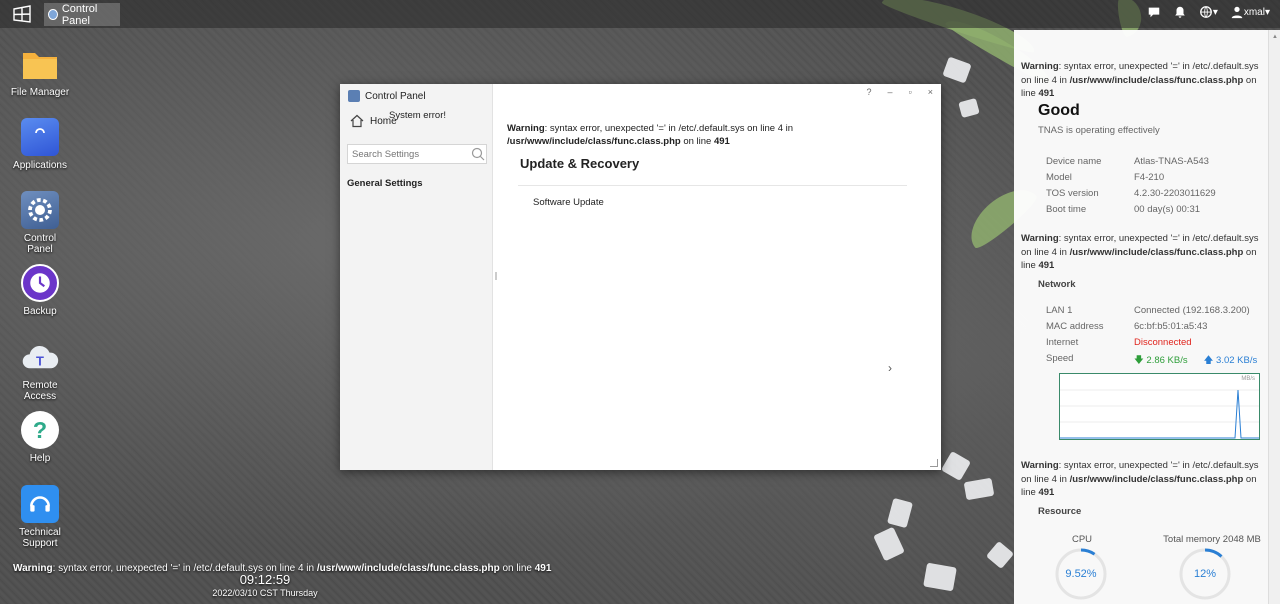 The width and height of the screenshot is (1280, 604). Describe the element at coordinates (385, 183) in the screenshot. I see `sidebar-item-general-settings: General Settings` at that location.